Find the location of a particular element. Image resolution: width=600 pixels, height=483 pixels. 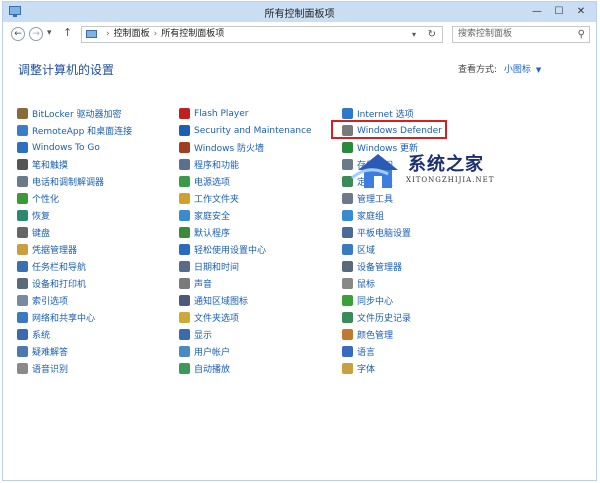

item-label: 管理工具 is located at coordinates (375, 200).